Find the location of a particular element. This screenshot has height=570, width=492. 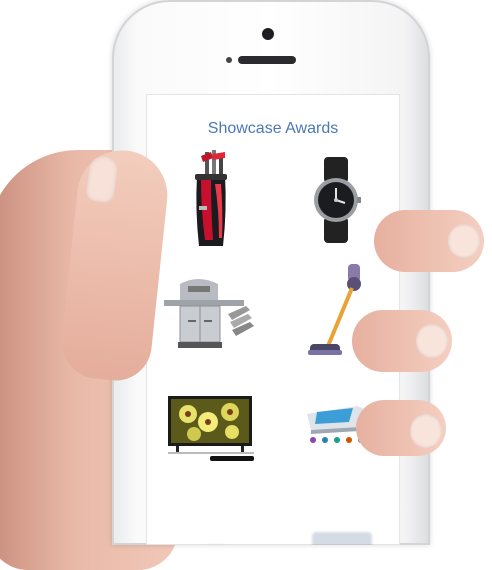

earpiece-speaker is located at coordinates (267, 60).